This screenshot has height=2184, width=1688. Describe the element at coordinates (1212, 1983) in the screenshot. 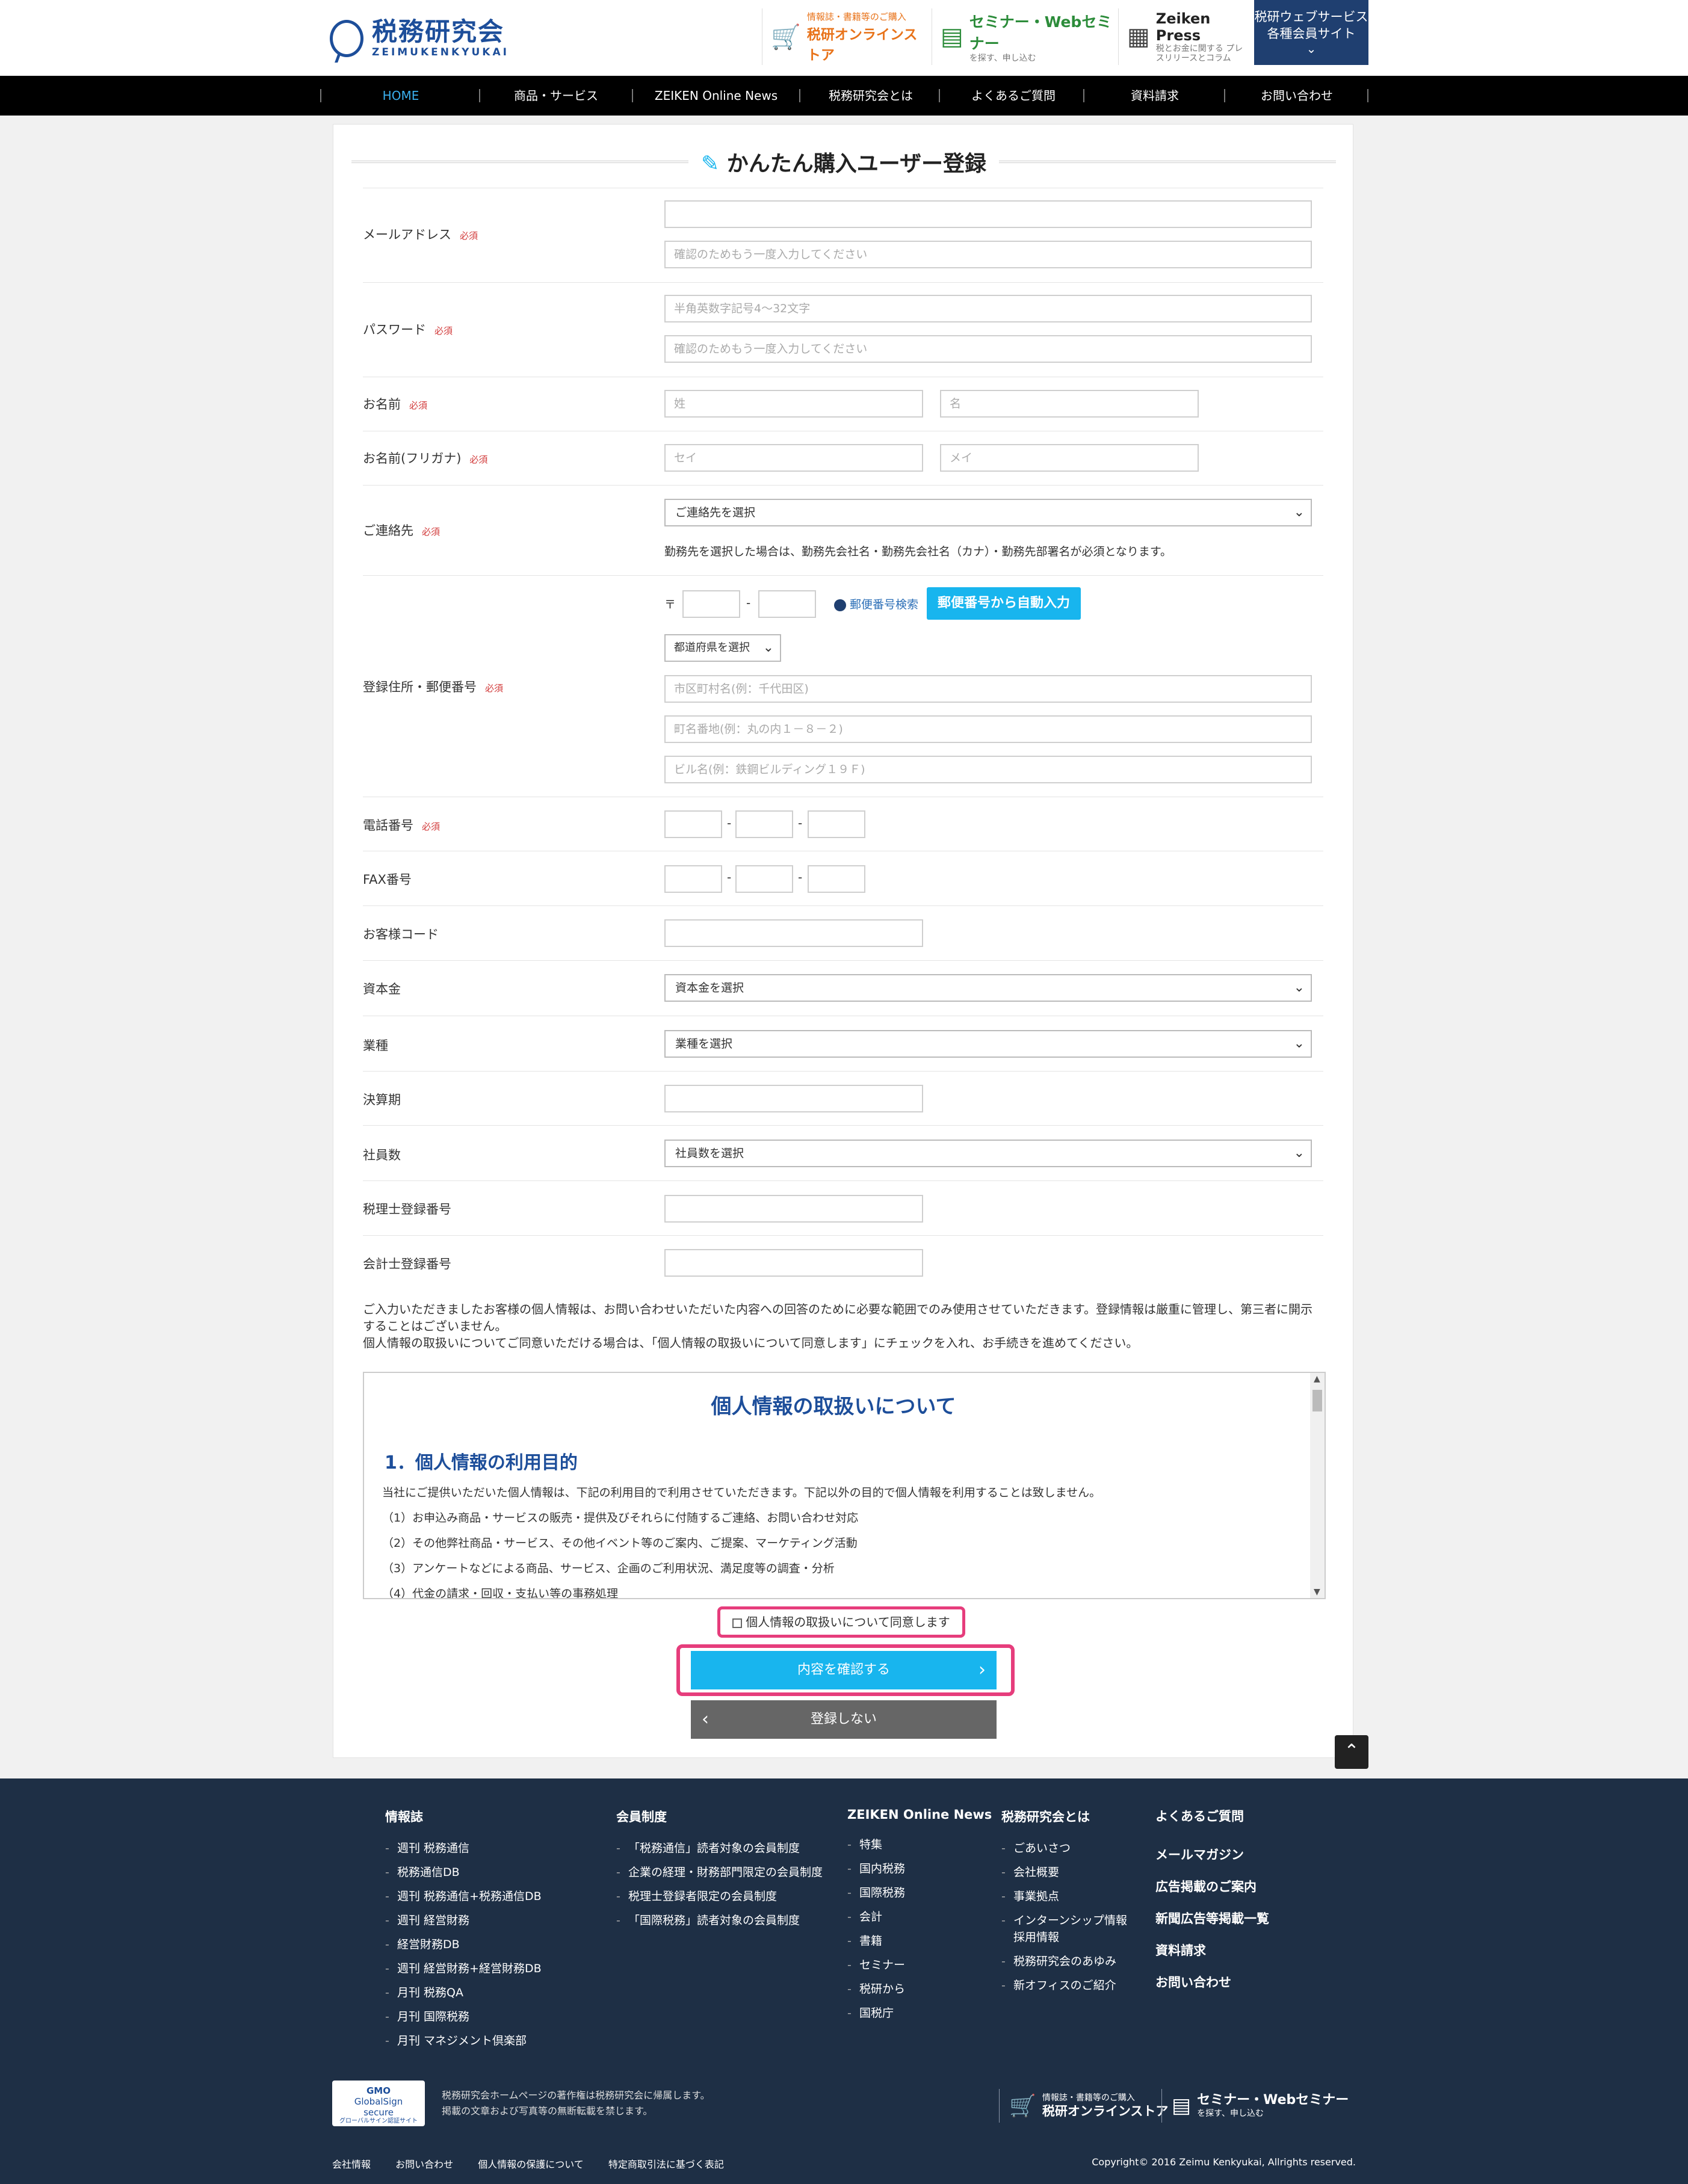

I see `footer-link-contact: お問い合わせ` at that location.